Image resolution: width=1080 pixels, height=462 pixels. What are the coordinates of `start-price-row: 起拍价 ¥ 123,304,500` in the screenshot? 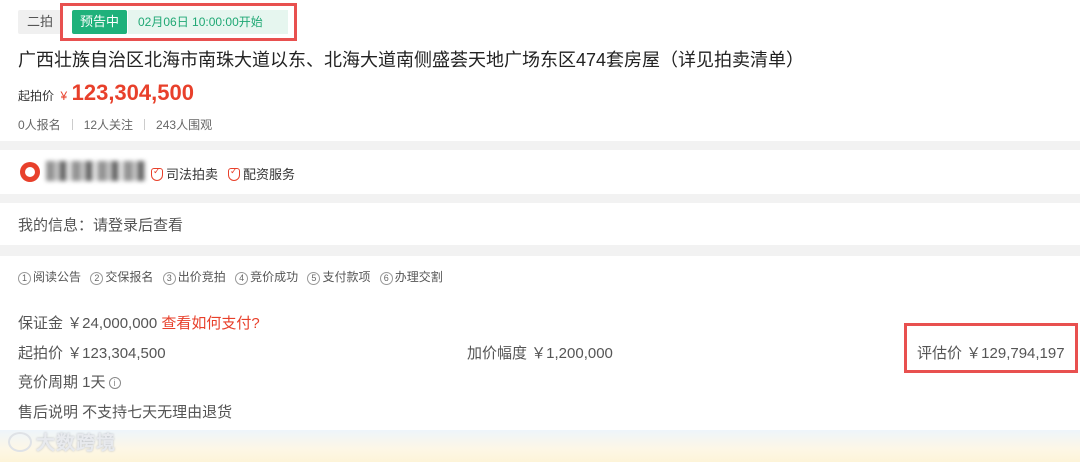 It's located at (106, 93).